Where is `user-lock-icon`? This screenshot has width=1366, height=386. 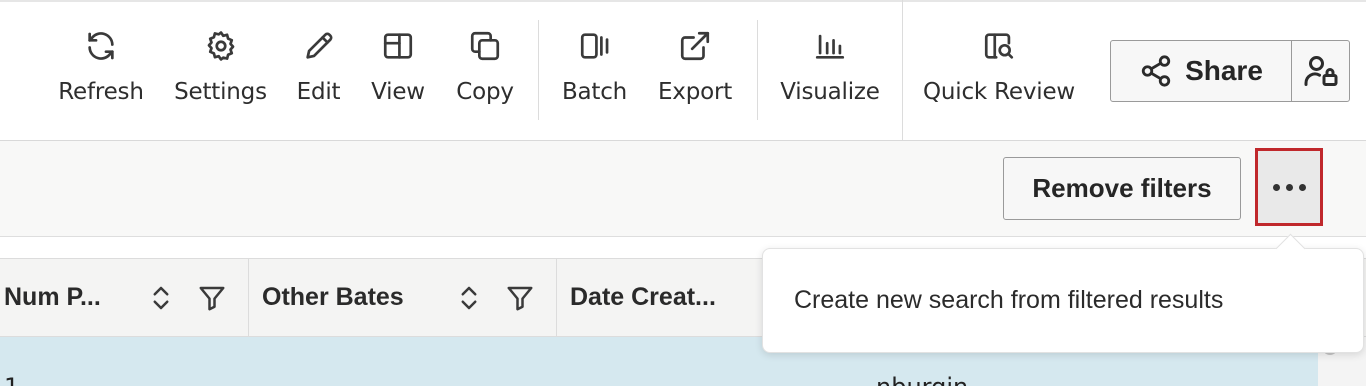
user-lock-icon is located at coordinates (1320, 71).